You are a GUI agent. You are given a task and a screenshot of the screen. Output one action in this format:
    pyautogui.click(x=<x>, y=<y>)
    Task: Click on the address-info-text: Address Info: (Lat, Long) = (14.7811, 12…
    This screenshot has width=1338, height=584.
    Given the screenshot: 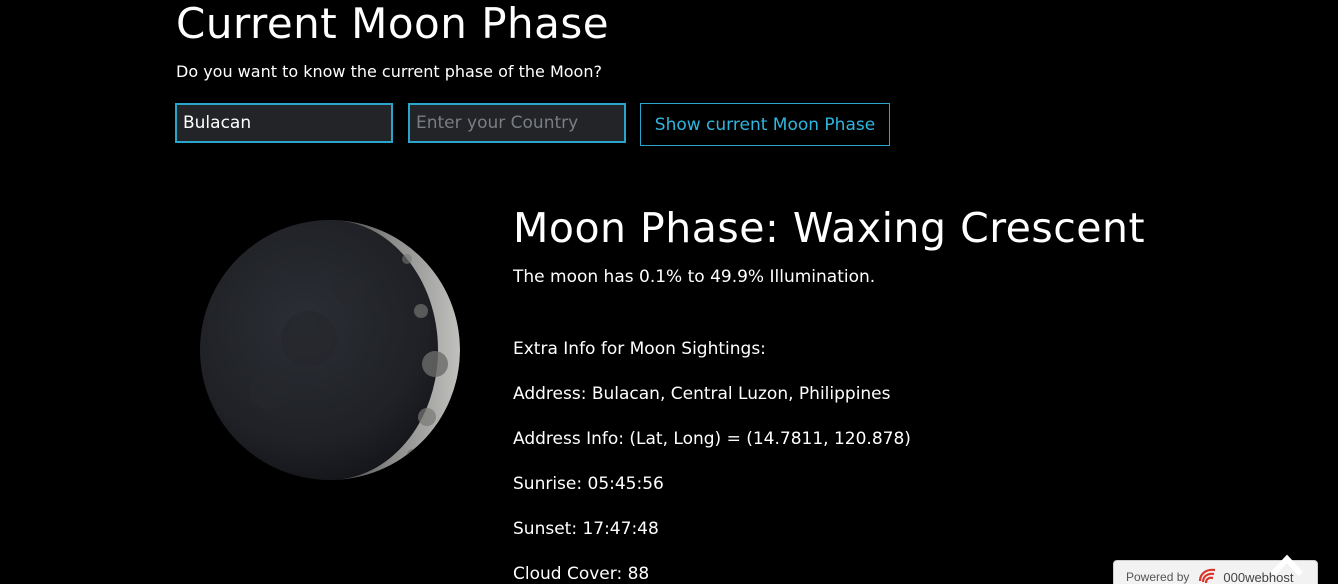 What is the action you would take?
    pyautogui.click(x=712, y=439)
    